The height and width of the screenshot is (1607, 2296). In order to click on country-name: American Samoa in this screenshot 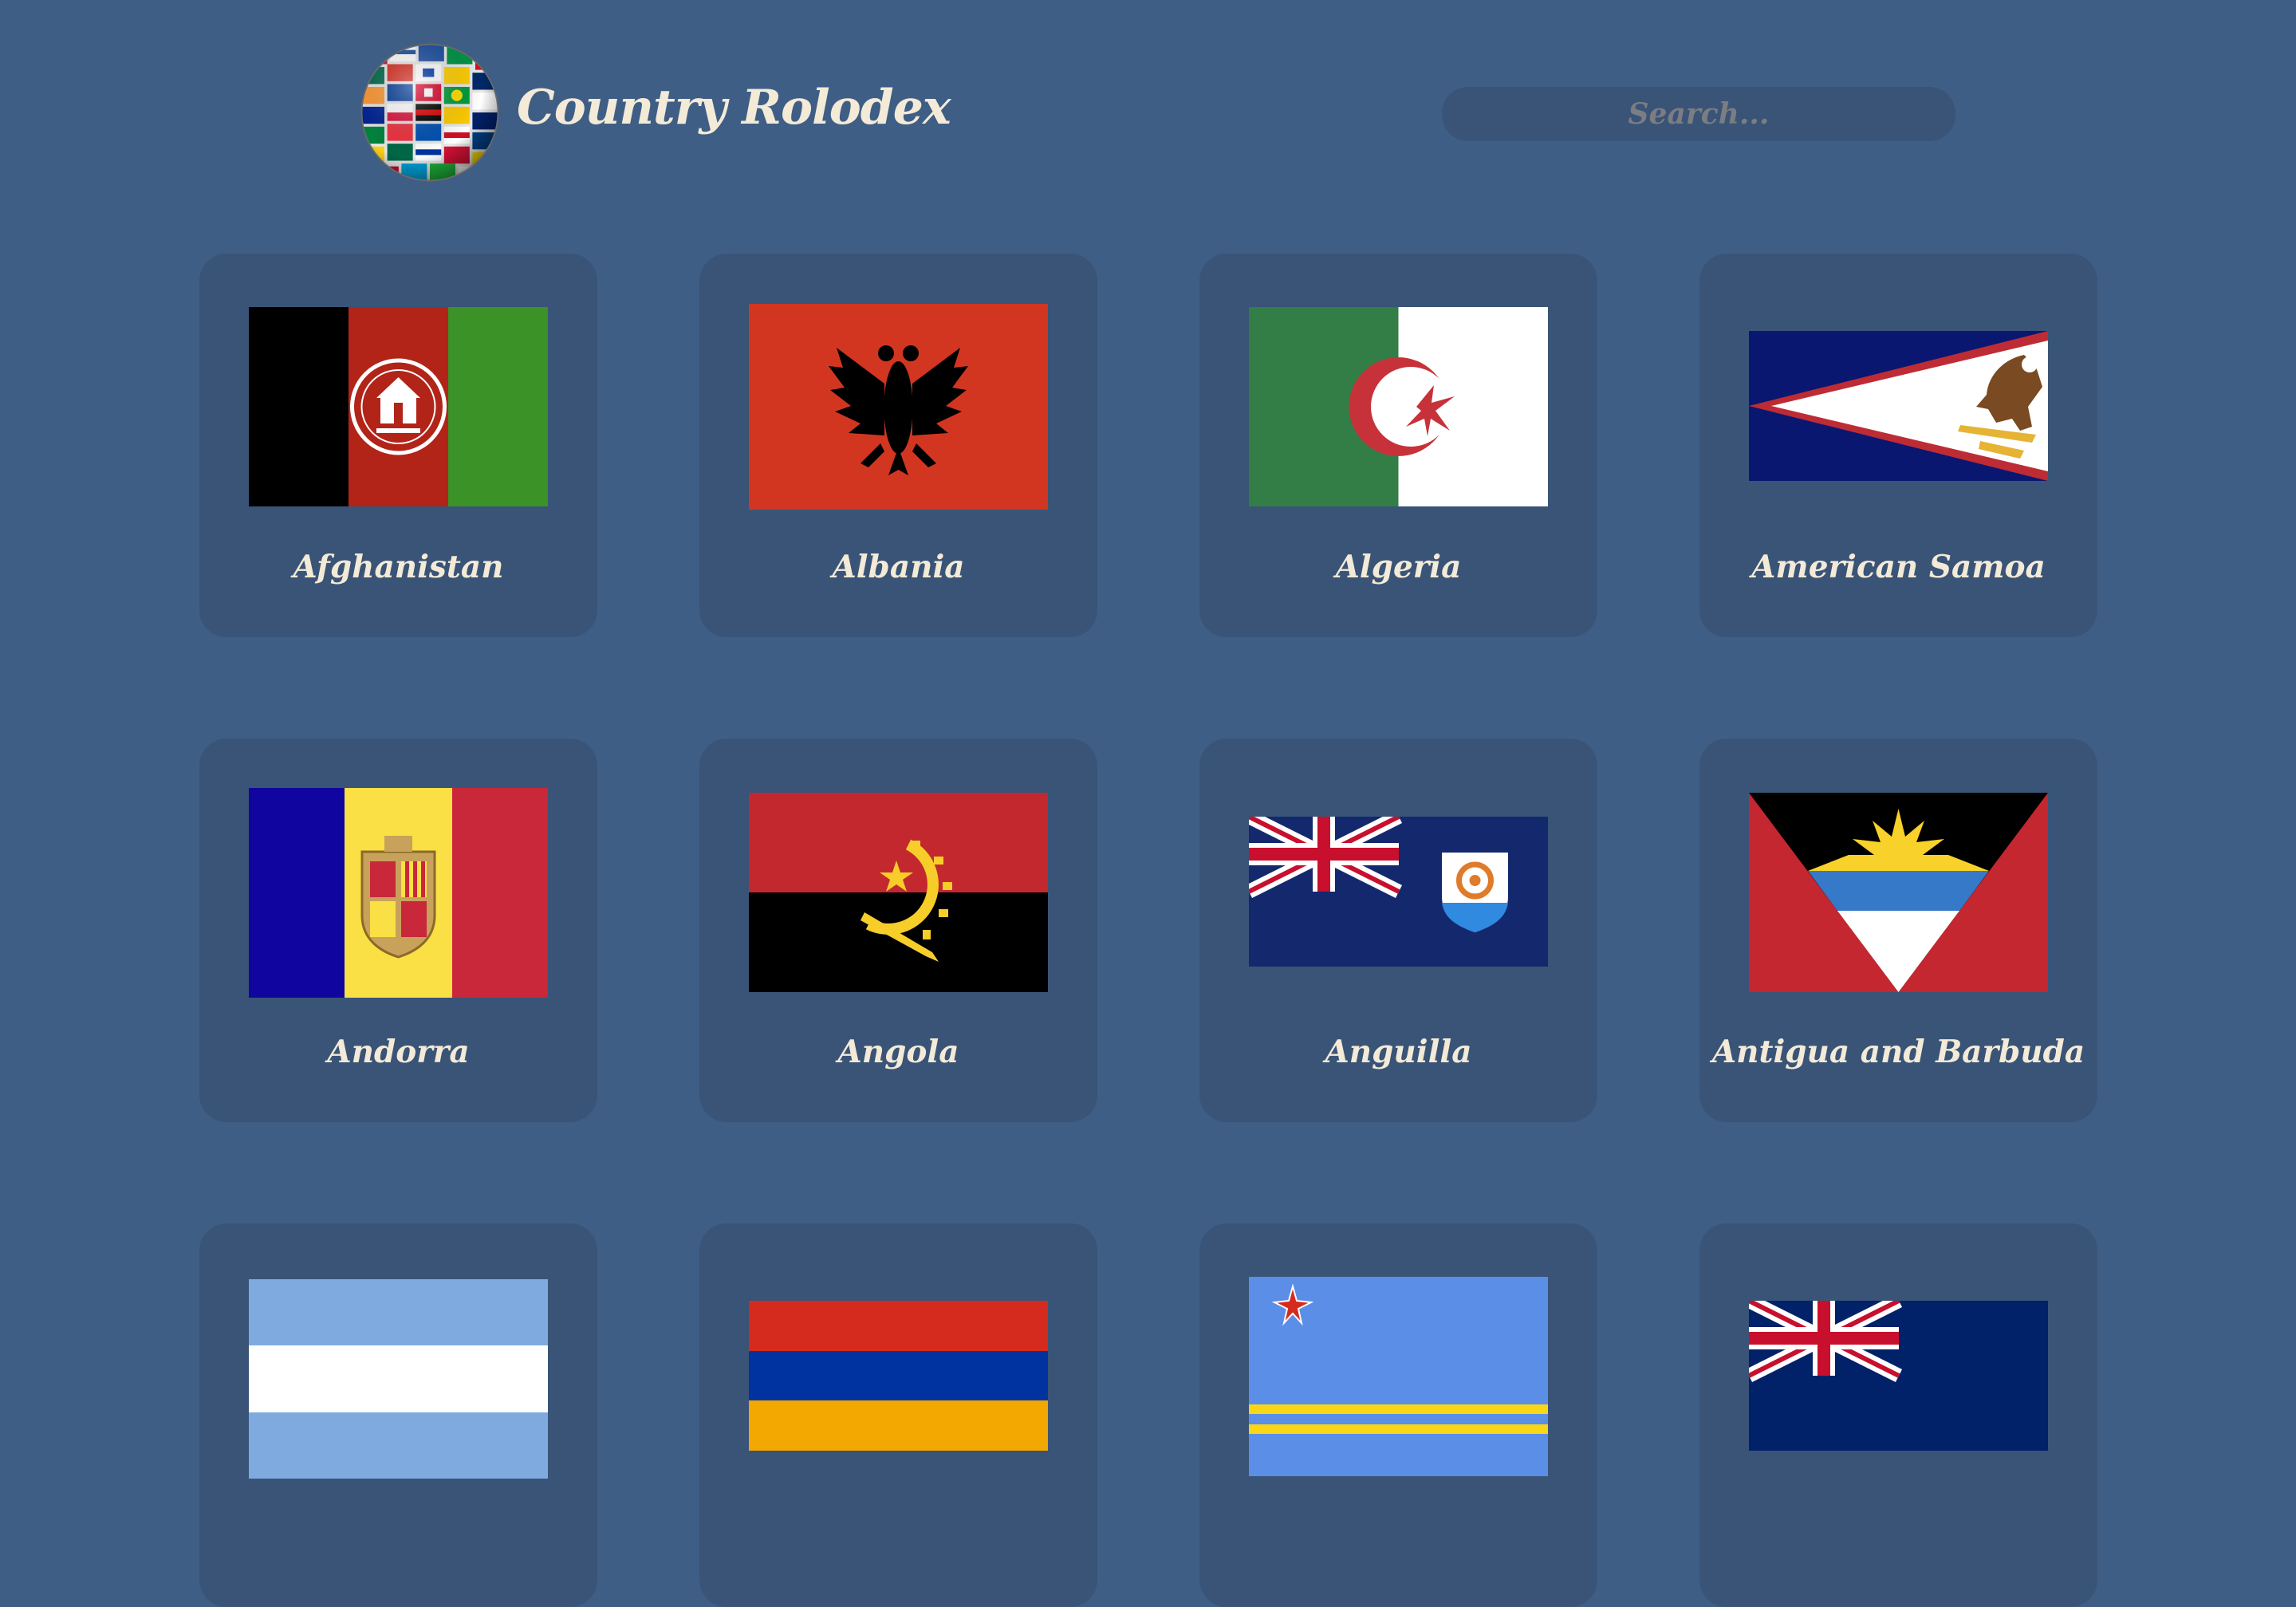, I will do `click(1899, 567)`.